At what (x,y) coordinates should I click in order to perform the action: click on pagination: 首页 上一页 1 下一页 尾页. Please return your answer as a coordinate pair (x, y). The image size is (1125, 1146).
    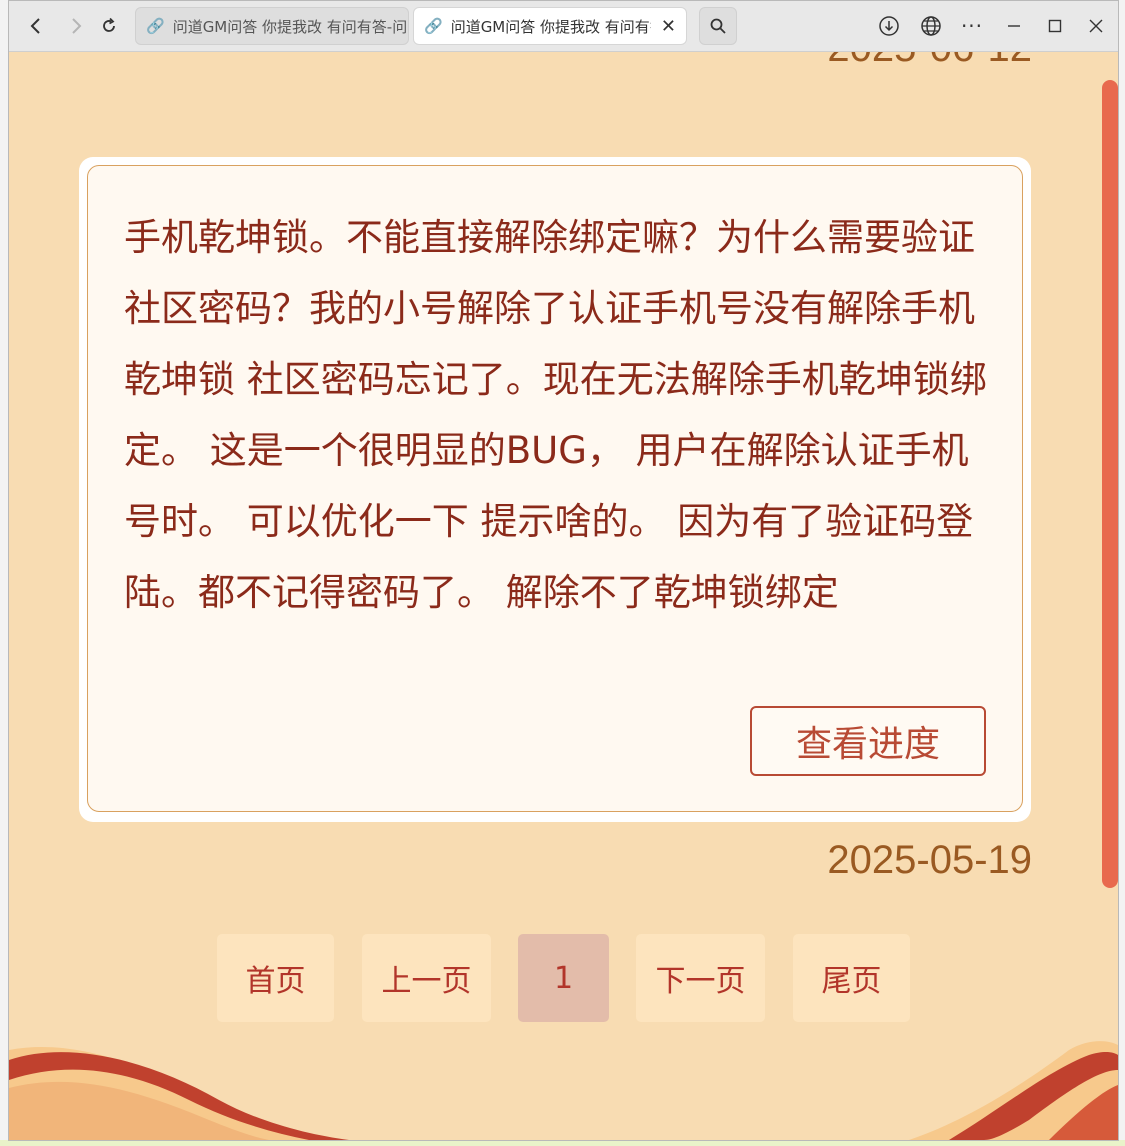
    Looking at the image, I should click on (563, 979).